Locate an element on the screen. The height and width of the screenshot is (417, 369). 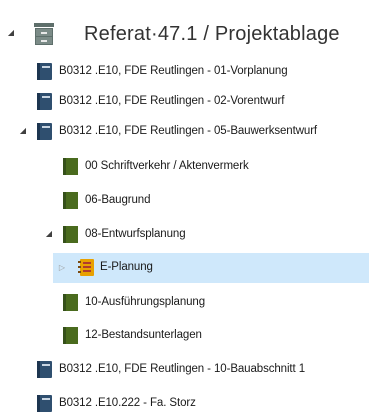
tree-item-bestandsunterlagen: 12-Bestandsunterlagen is located at coordinates (184, 335).